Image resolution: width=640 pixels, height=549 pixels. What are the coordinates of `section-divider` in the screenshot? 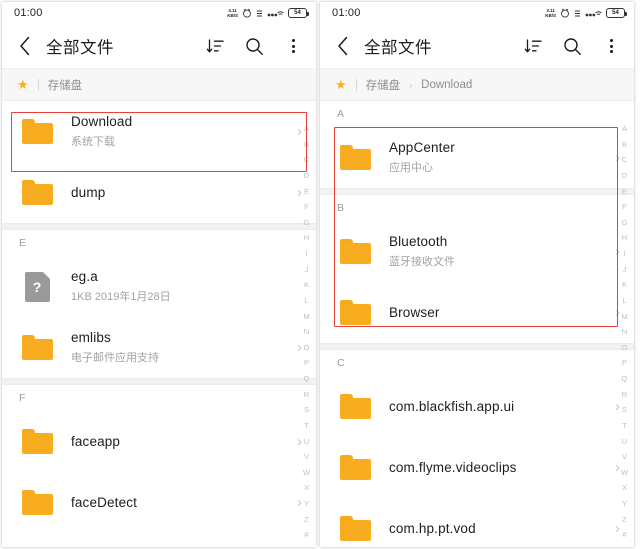 It's located at (477, 346).